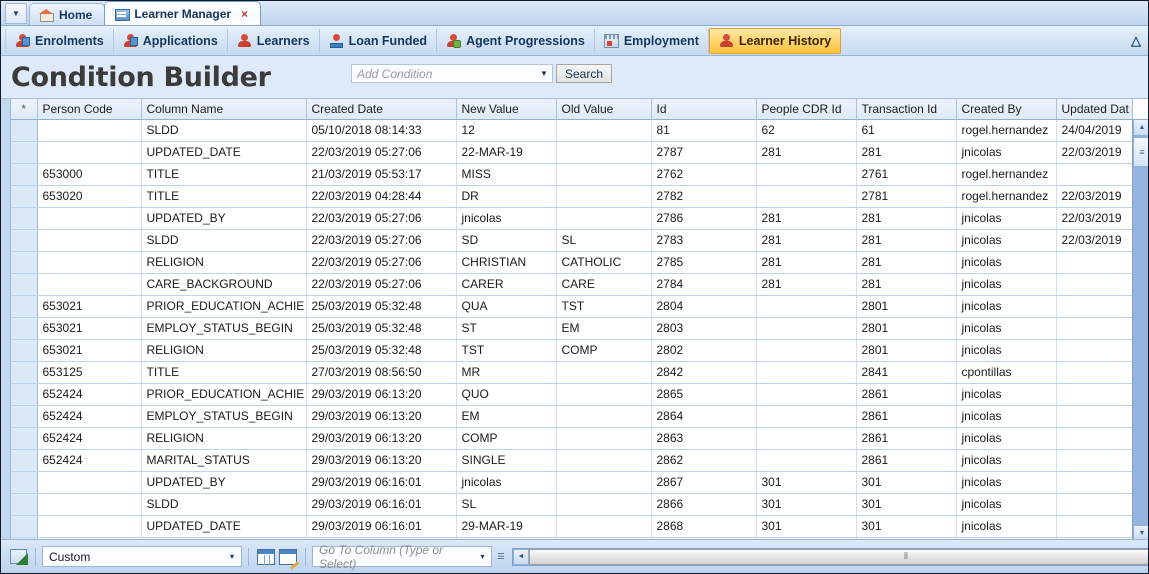 Image resolution: width=1149 pixels, height=574 pixels. What do you see at coordinates (604, 109) in the screenshot?
I see `column-header-old-value: Old Value` at bounding box center [604, 109].